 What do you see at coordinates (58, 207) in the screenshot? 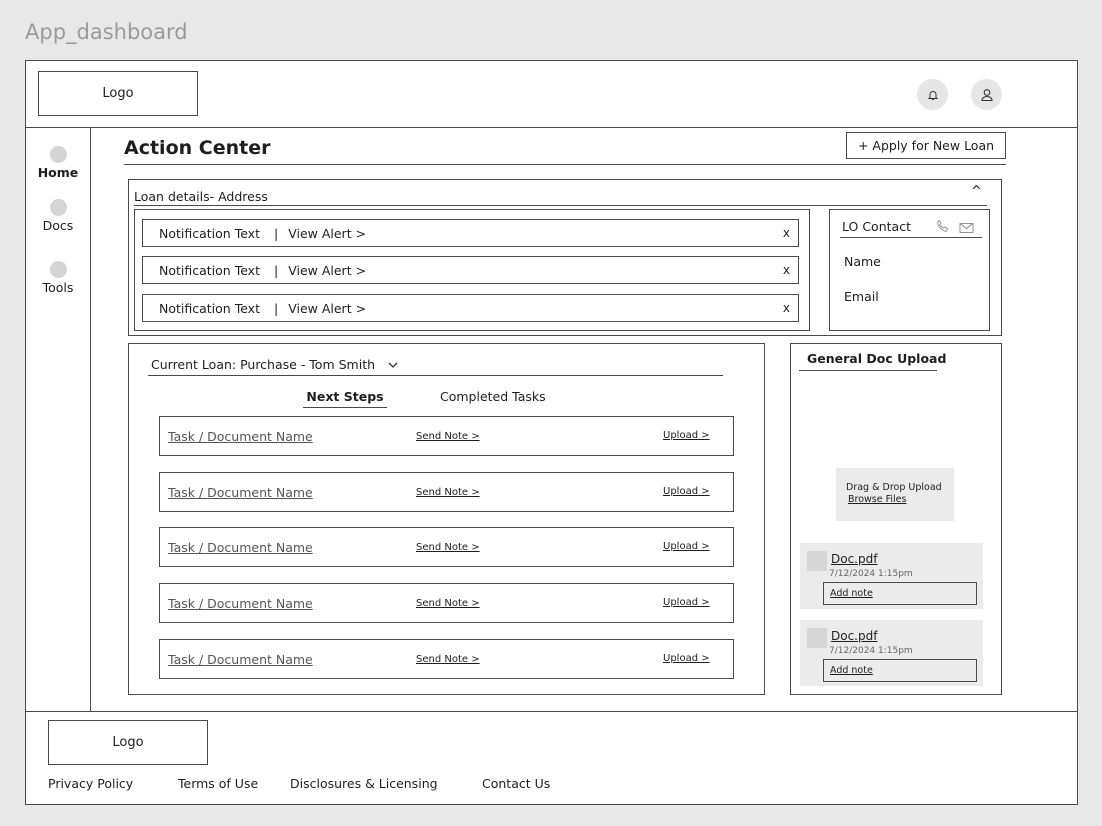
I see `docs-icon` at bounding box center [58, 207].